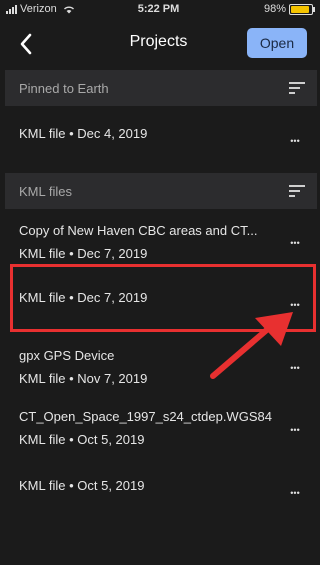  Describe the element at coordinates (161, 191) in the screenshot. I see `section-header-kml: KML files` at that location.